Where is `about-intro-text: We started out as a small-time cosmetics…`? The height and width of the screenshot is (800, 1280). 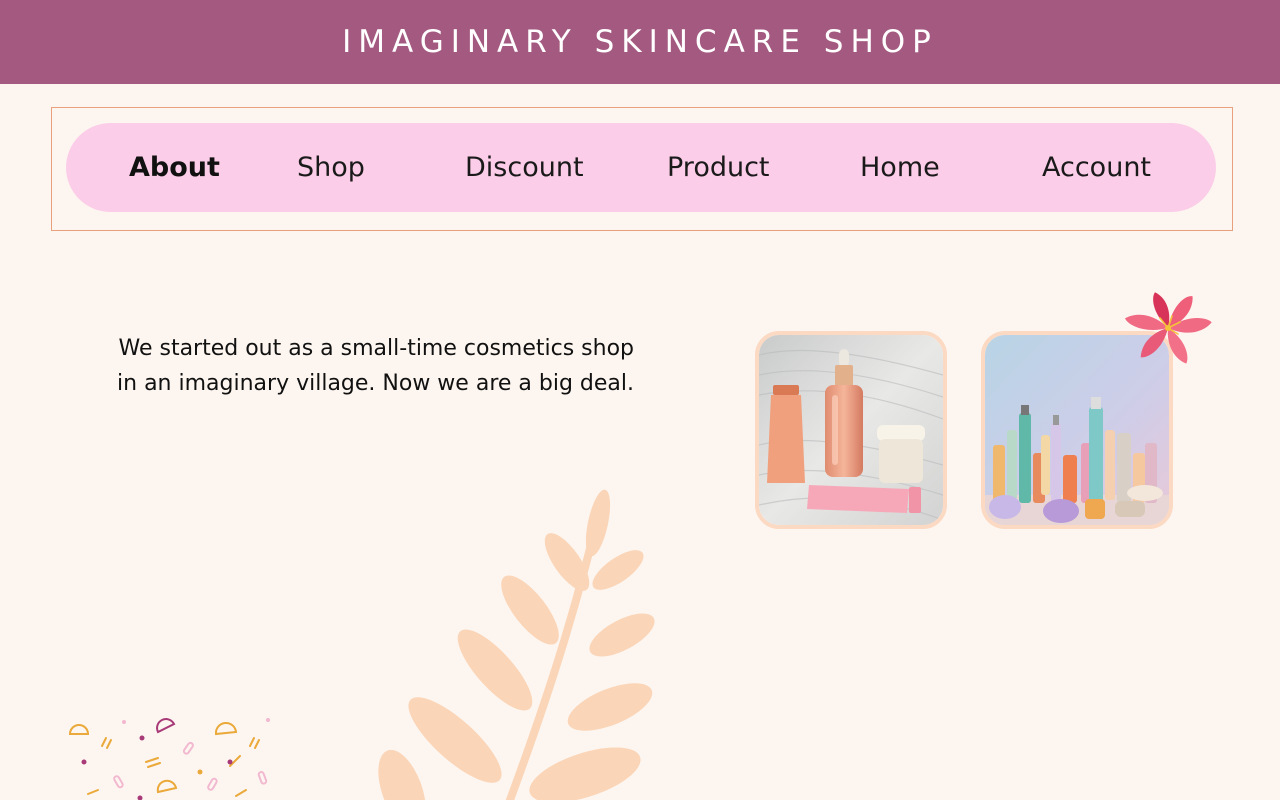
about-intro-text: We started out as a small-time cosmetics… is located at coordinates (375, 366).